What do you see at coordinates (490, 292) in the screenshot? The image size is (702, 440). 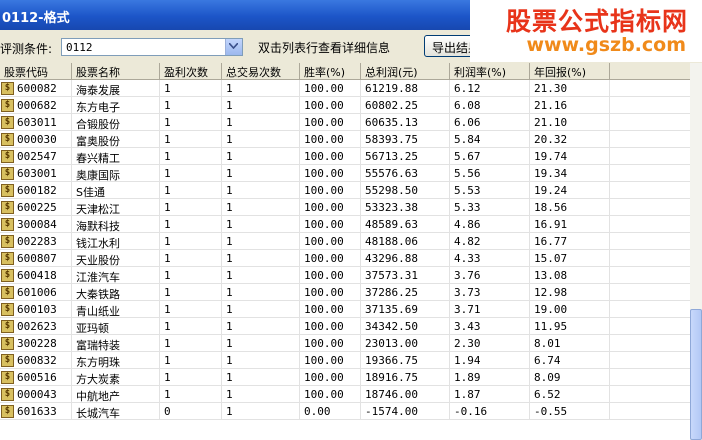 I see `table-cell: 3.73` at bounding box center [490, 292].